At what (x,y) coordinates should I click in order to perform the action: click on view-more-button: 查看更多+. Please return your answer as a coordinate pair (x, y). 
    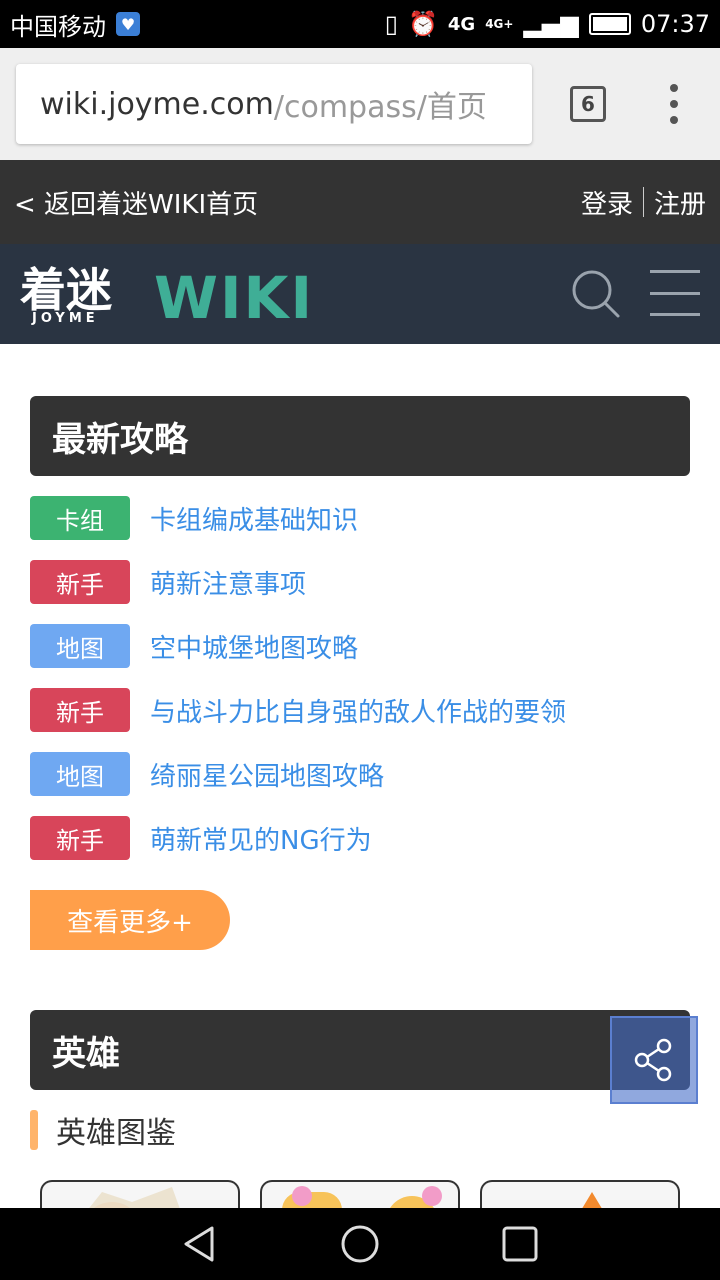
    Looking at the image, I should click on (130, 920).